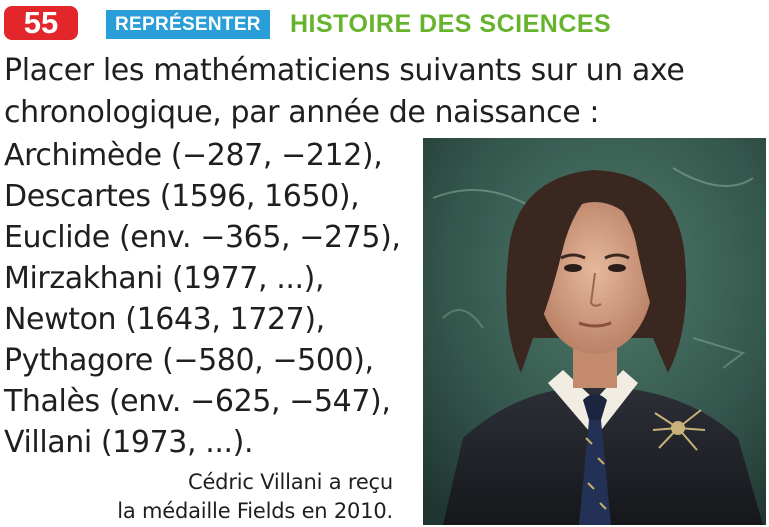  Describe the element at coordinates (451, 24) in the screenshot. I see `topic-heading: HISTOIRE DES SCIENCES` at that location.